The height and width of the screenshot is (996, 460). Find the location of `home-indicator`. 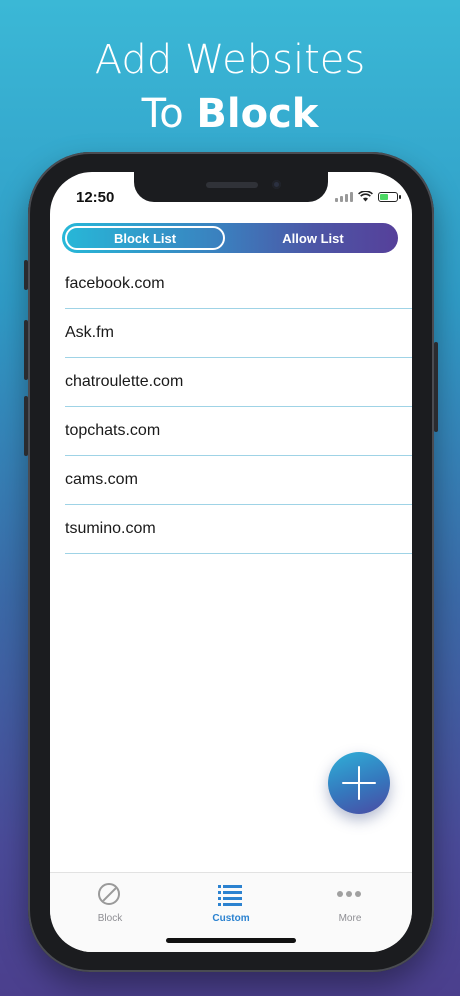

home-indicator is located at coordinates (231, 940).